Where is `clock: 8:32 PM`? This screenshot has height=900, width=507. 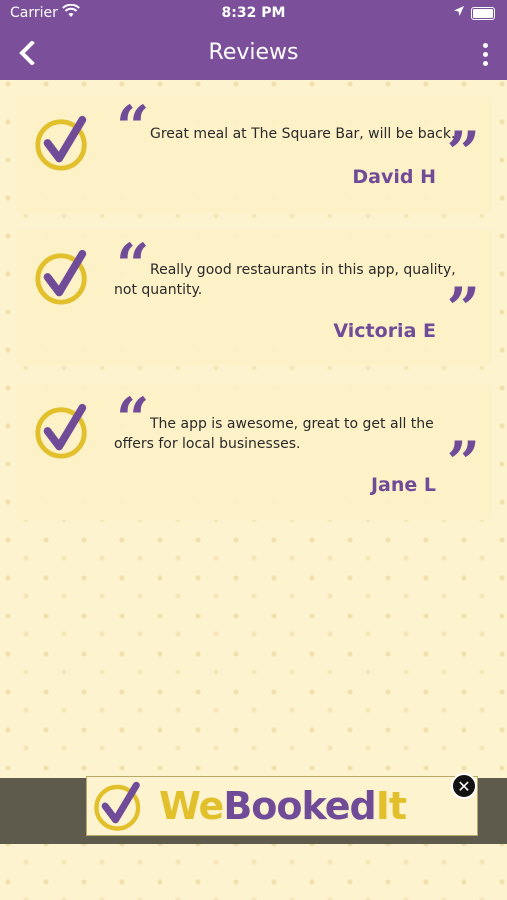 clock: 8:32 PM is located at coordinates (253, 13).